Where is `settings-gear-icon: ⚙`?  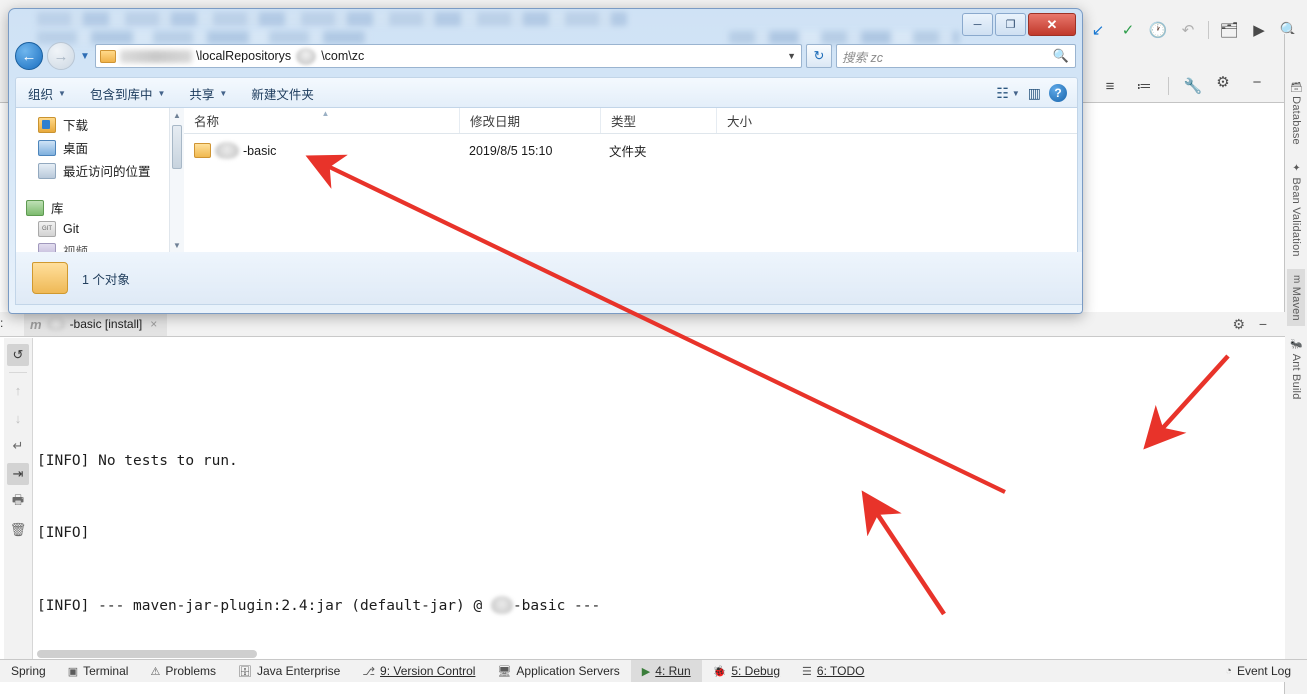 settings-gear-icon: ⚙ is located at coordinates (1238, 324).